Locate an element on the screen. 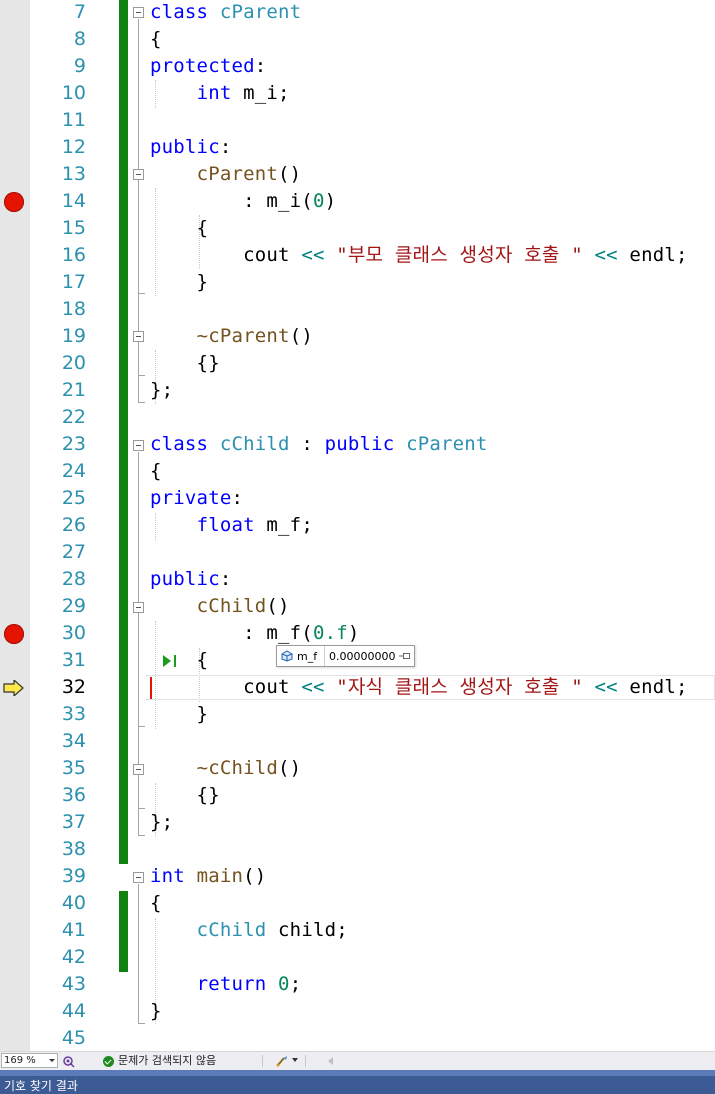 The width and height of the screenshot is (715, 1094). code-line: cout << "자식 클래스 생성자 호출 " << endl; is located at coordinates (419, 687).